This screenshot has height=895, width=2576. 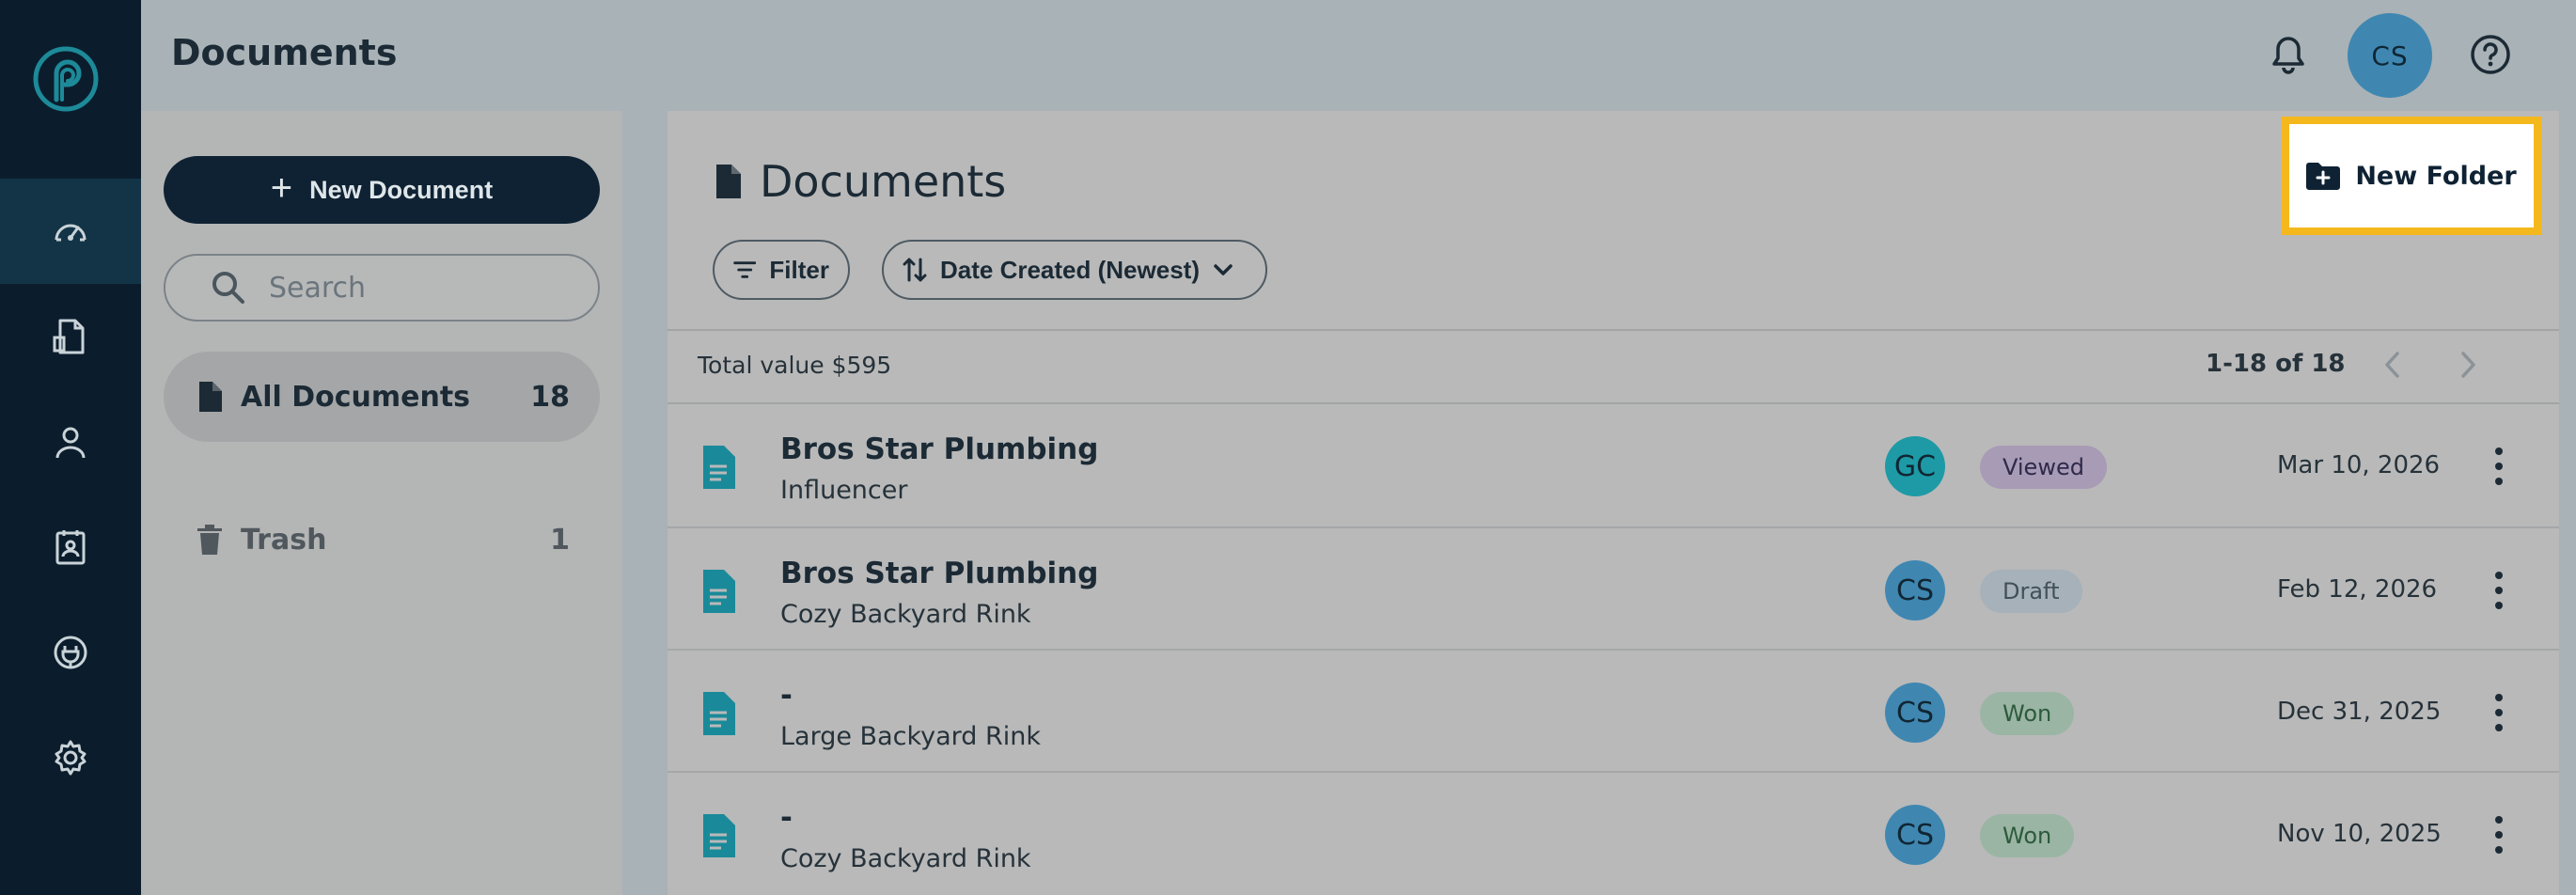 I want to click on nav-directory, so click(x=71, y=547).